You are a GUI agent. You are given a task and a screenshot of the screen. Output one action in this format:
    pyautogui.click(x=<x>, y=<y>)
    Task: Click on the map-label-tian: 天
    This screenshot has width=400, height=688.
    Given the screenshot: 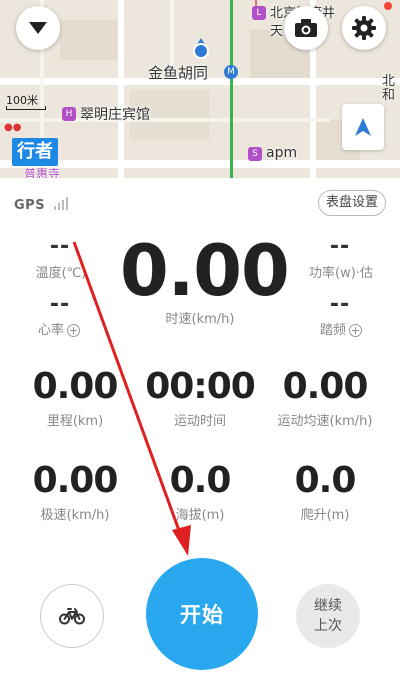 What is the action you would take?
    pyautogui.click(x=277, y=31)
    